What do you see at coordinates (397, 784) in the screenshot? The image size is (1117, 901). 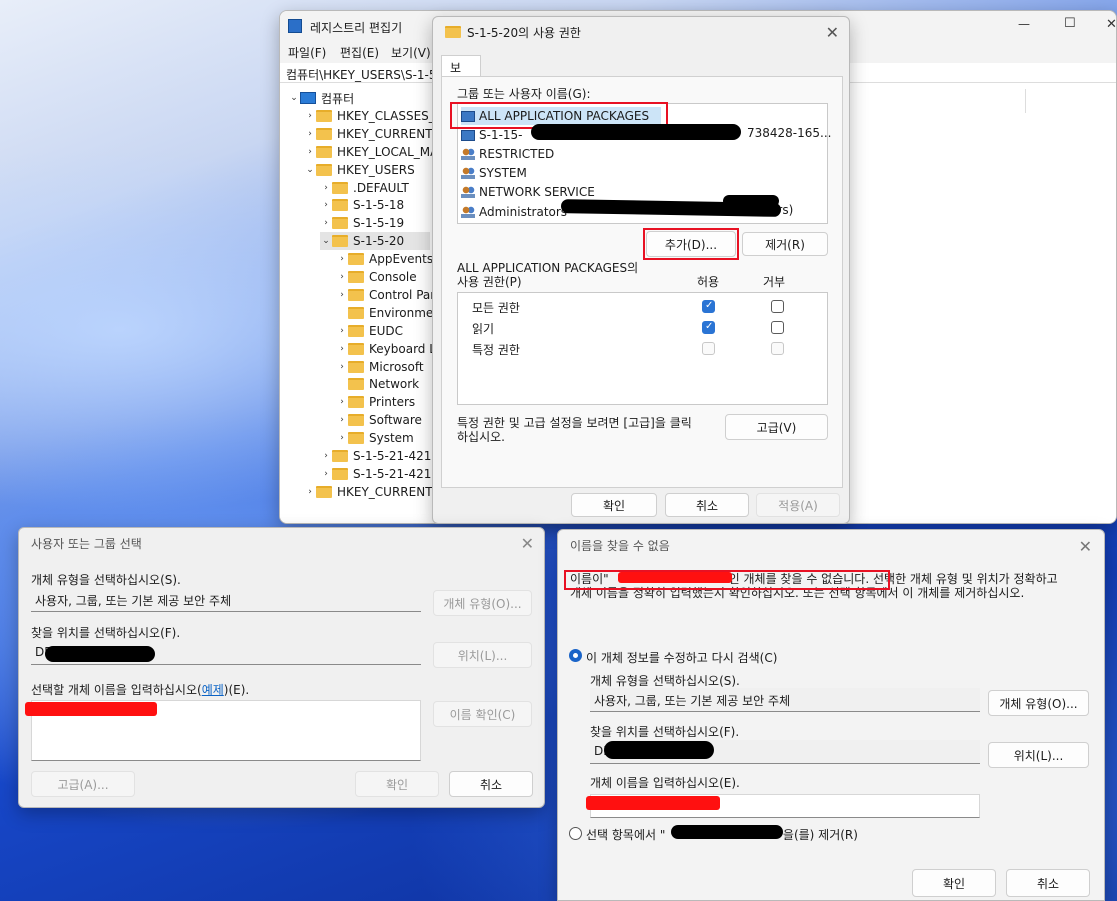 I see `select-ok-button: 확인` at bounding box center [397, 784].